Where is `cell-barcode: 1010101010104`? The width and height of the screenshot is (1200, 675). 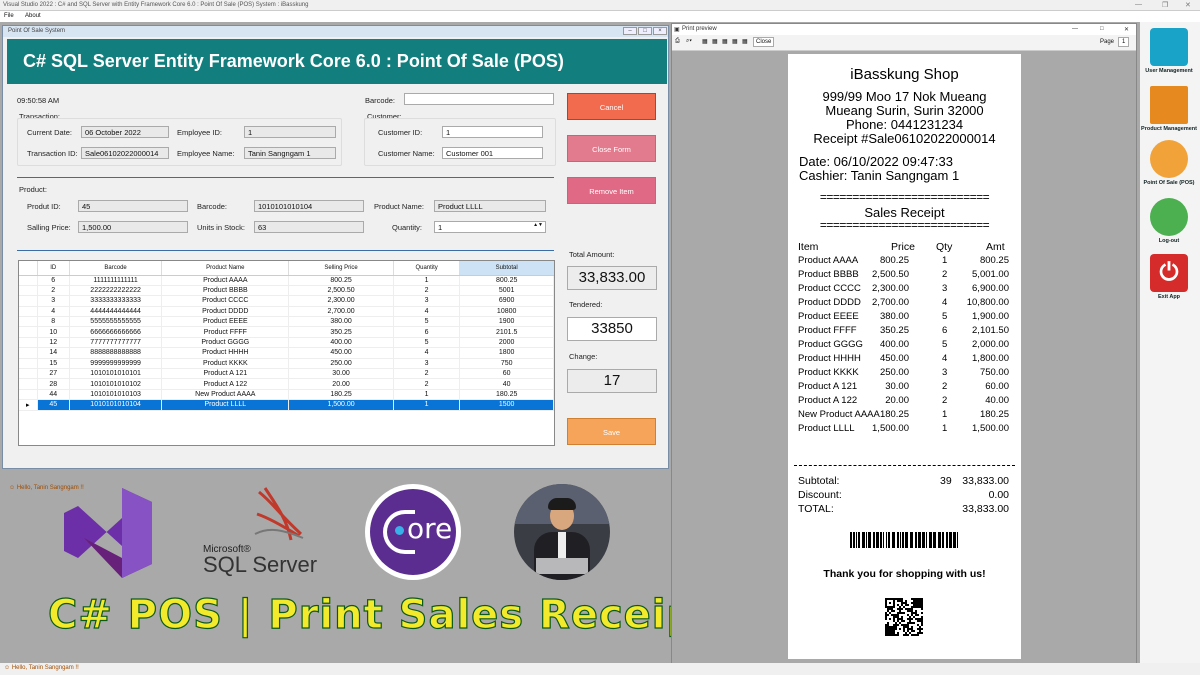
cell-barcode: 1010101010104 is located at coordinates (116, 405).